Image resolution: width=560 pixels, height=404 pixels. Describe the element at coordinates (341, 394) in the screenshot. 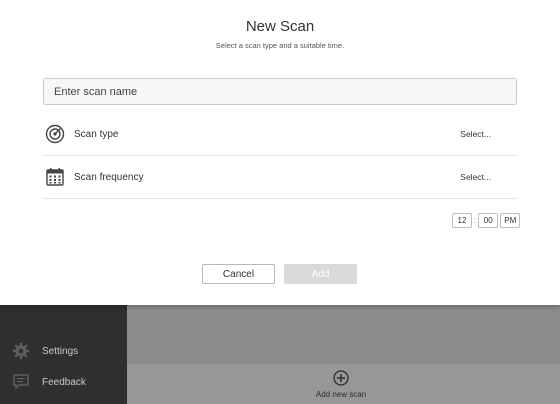

I see `add-new-scan-label: Add new scan` at that location.